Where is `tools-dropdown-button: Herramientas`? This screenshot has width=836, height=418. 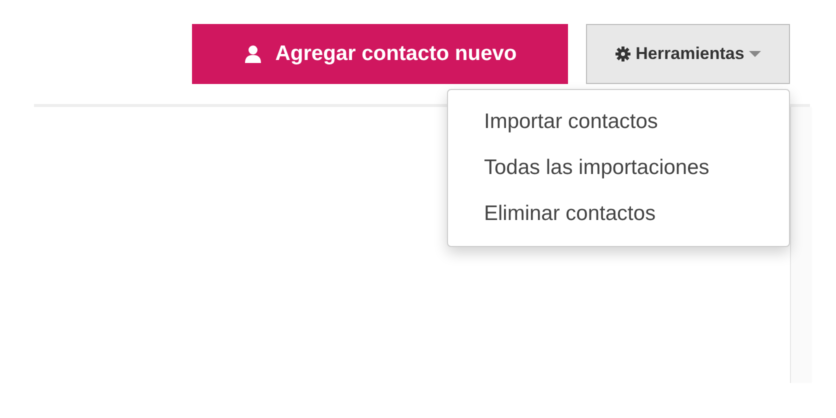
tools-dropdown-button: Herramientas is located at coordinates (688, 54).